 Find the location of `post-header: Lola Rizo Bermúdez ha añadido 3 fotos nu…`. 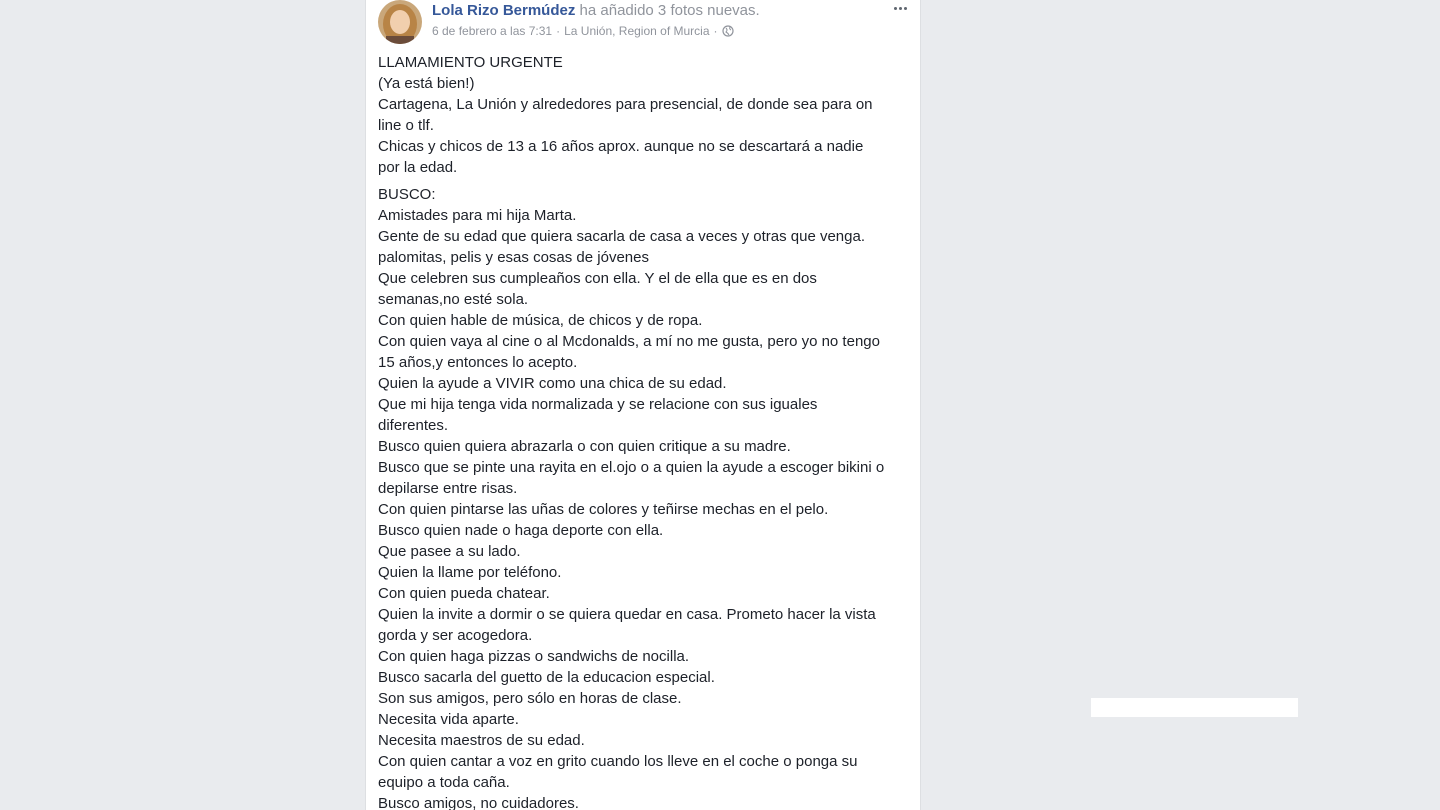

post-header: Lola Rizo Bermúdez ha añadido 3 fotos nu… is located at coordinates (648, 25).